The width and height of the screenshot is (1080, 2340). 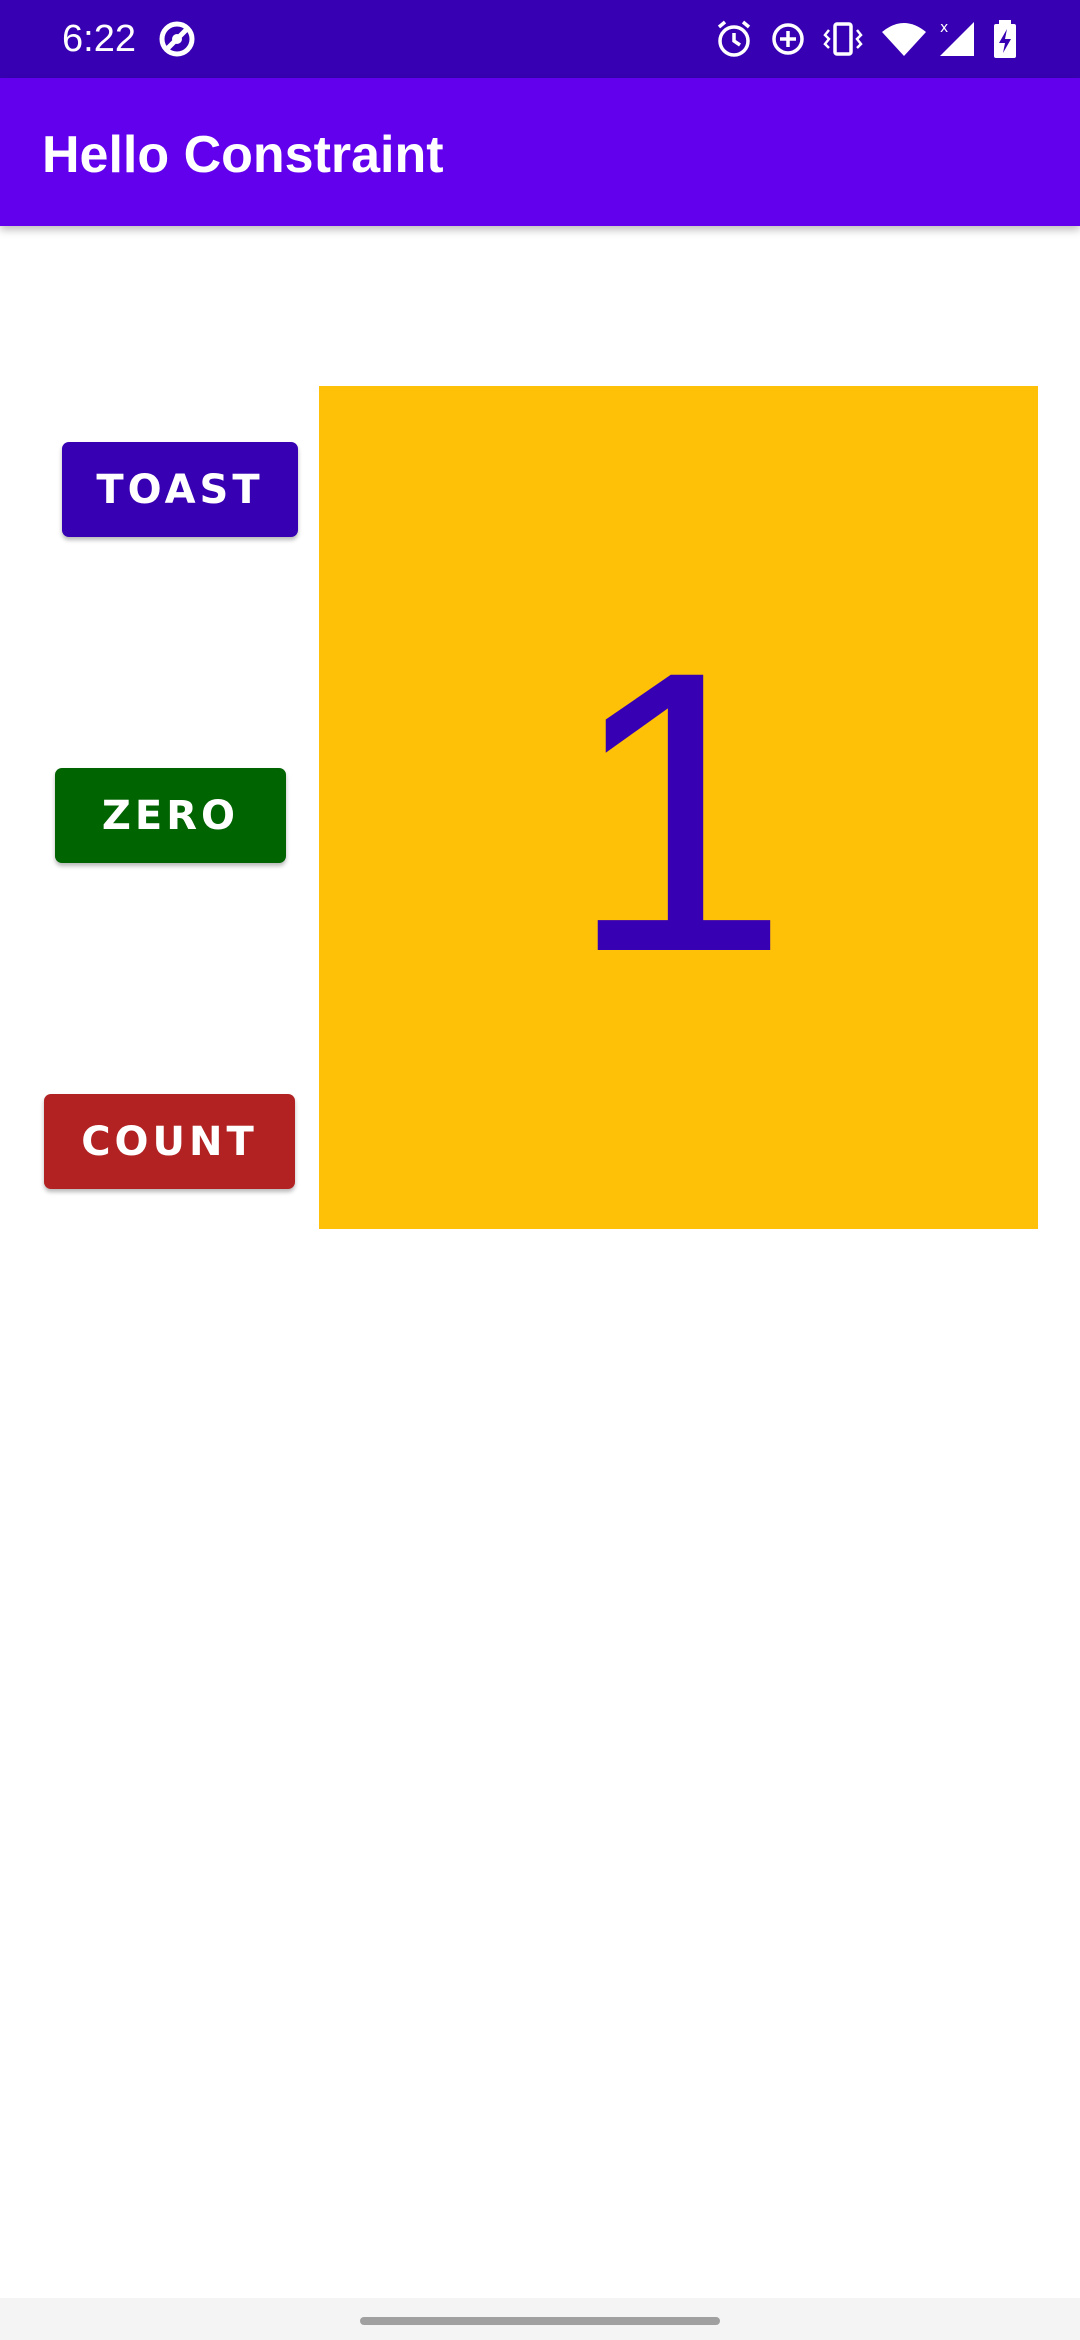 I want to click on sync-icon, so click(x=177, y=39).